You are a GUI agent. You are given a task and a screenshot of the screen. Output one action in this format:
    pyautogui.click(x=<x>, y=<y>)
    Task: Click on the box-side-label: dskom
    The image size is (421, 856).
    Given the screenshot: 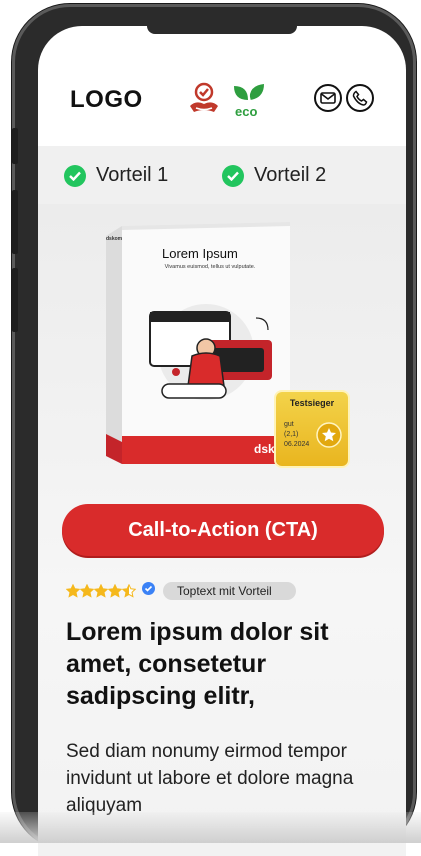 What is the action you would take?
    pyautogui.click(x=114, y=239)
    